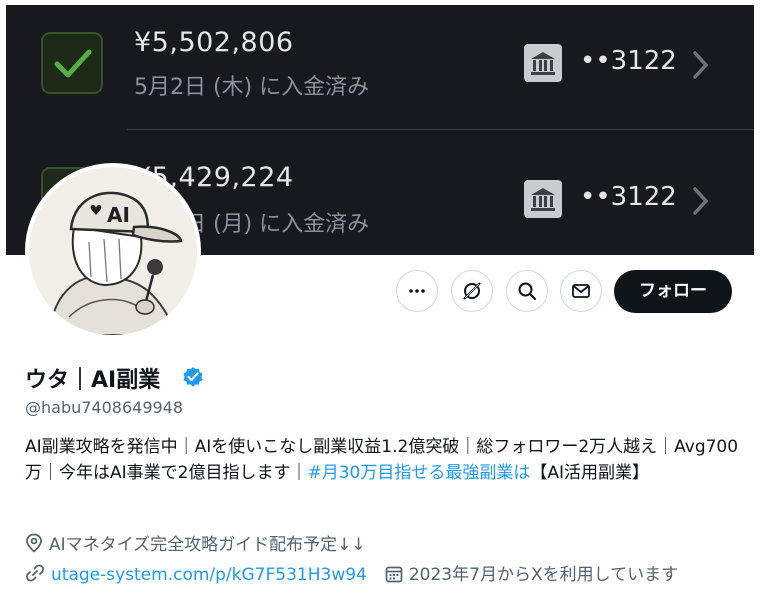  Describe the element at coordinates (34, 543) in the screenshot. I see `location-pin-icon` at that location.